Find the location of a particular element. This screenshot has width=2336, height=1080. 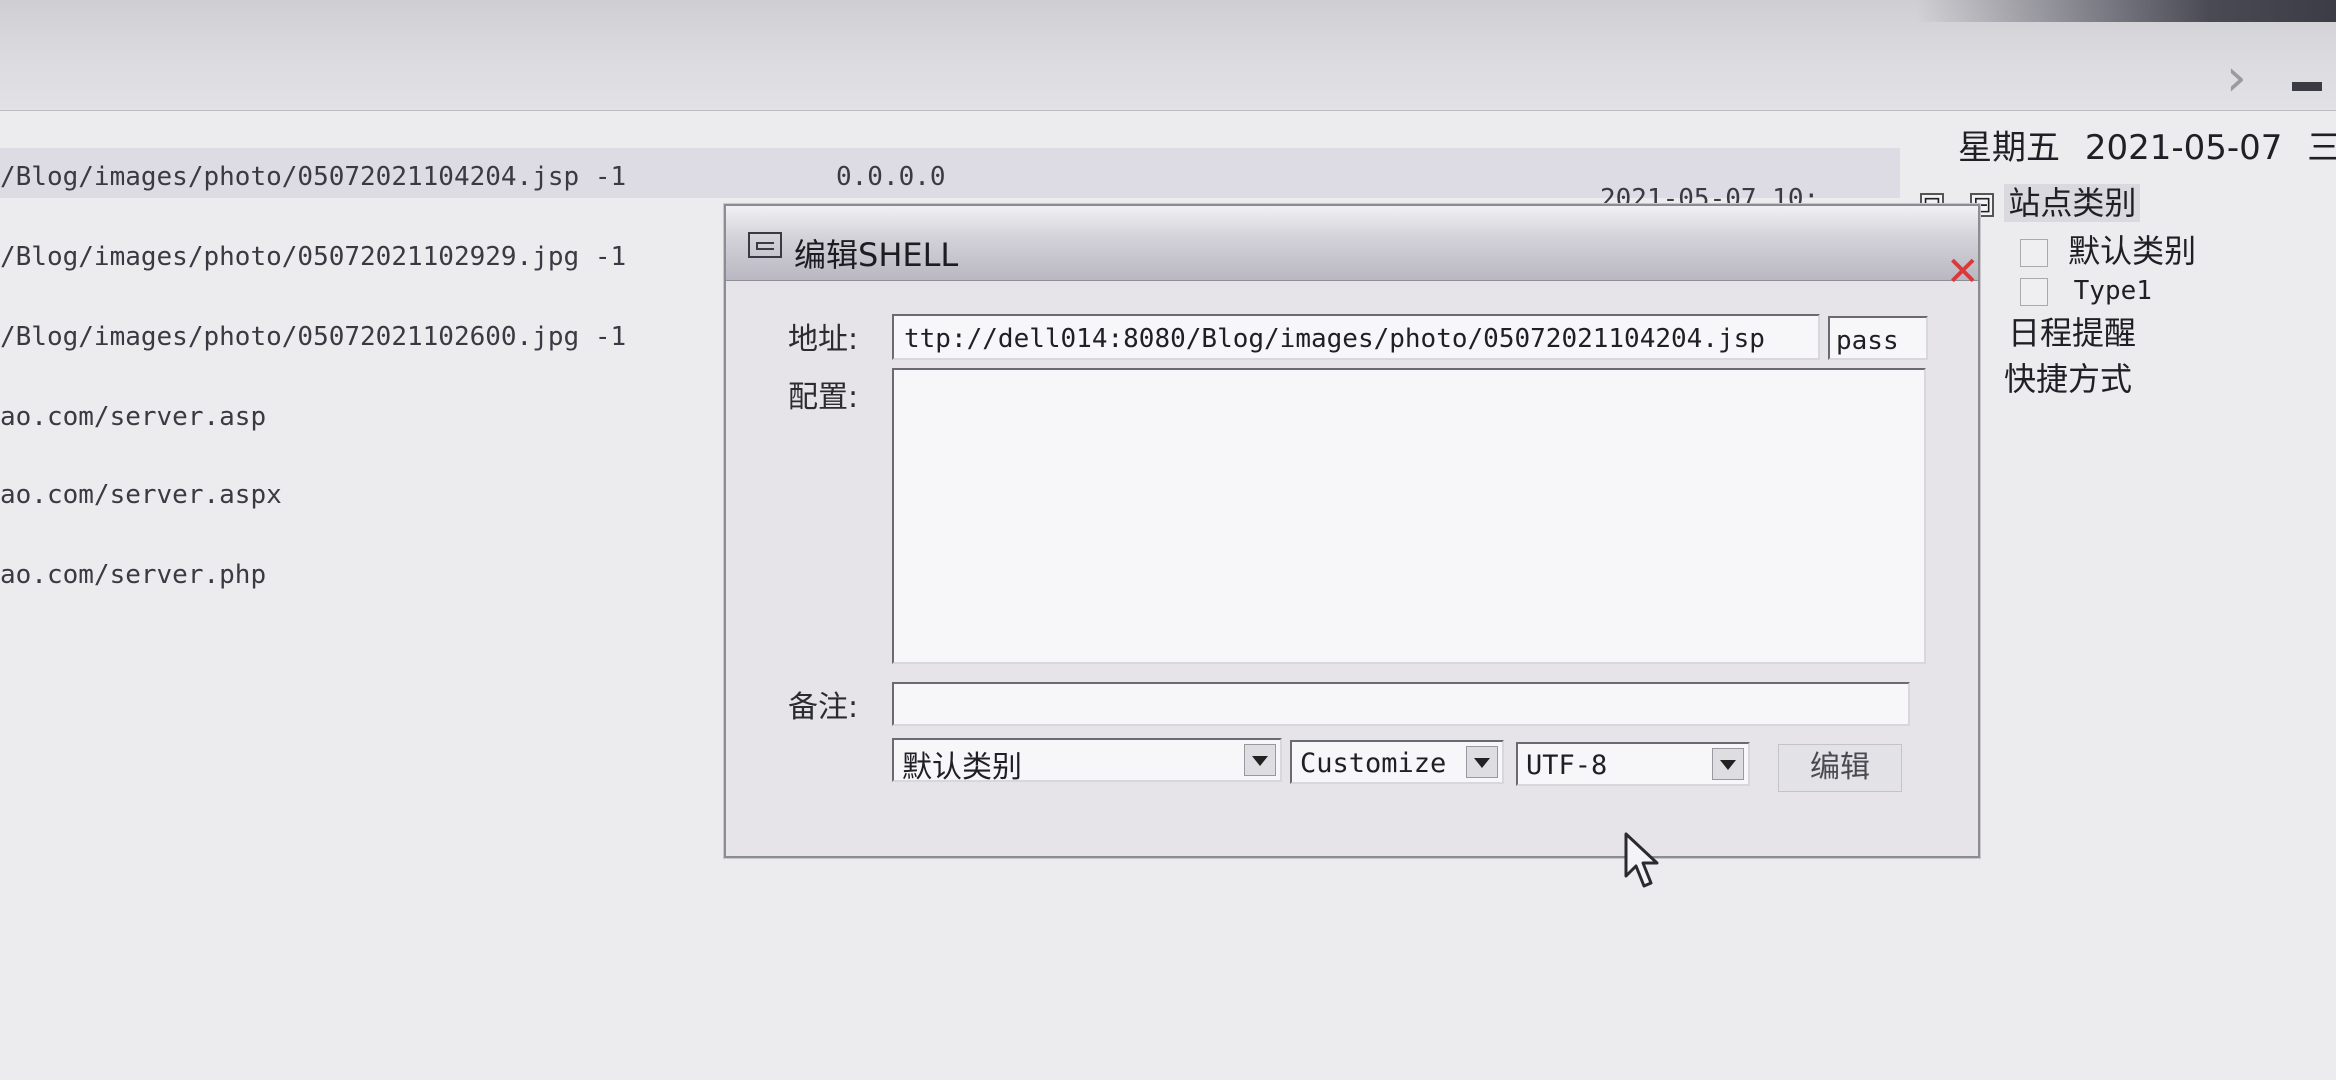

date-display: 星期五 2021-05-07 三月廿 is located at coordinates (2147, 144).